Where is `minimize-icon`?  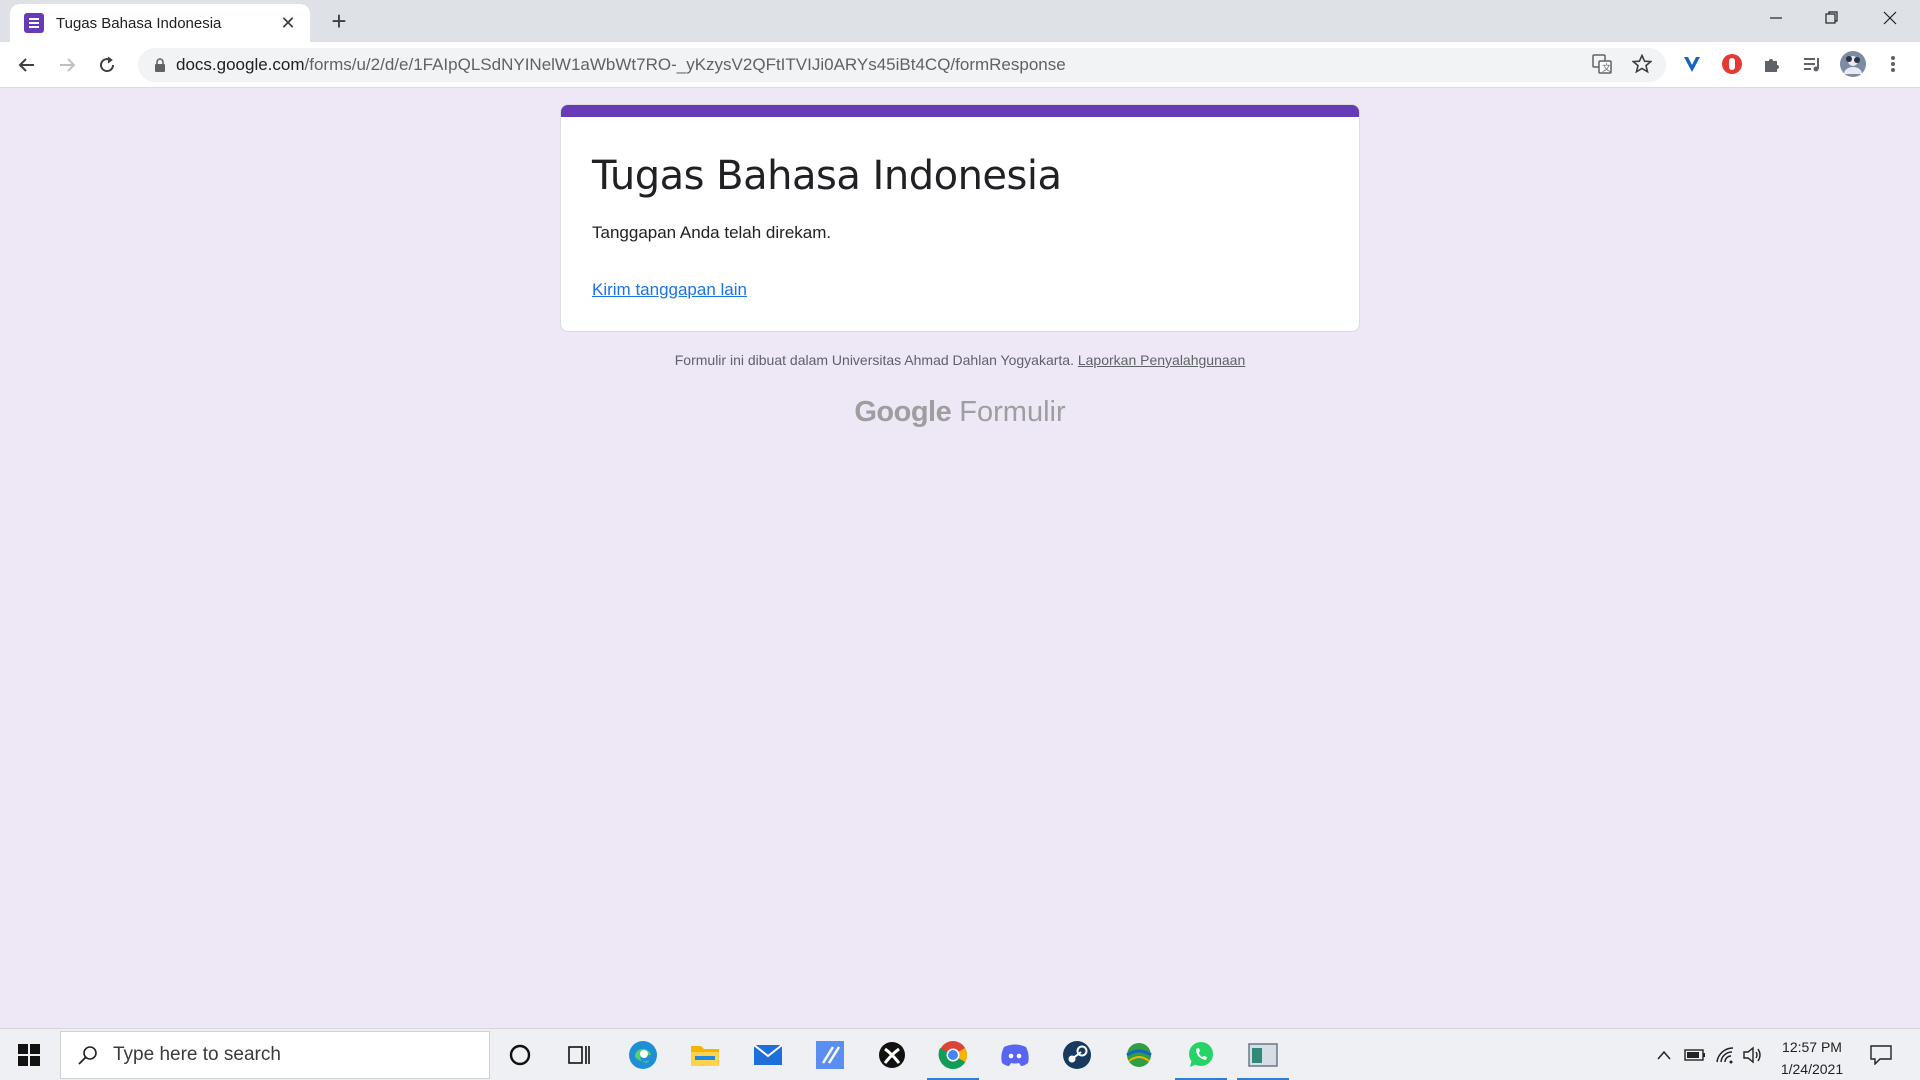 minimize-icon is located at coordinates (1776, 18).